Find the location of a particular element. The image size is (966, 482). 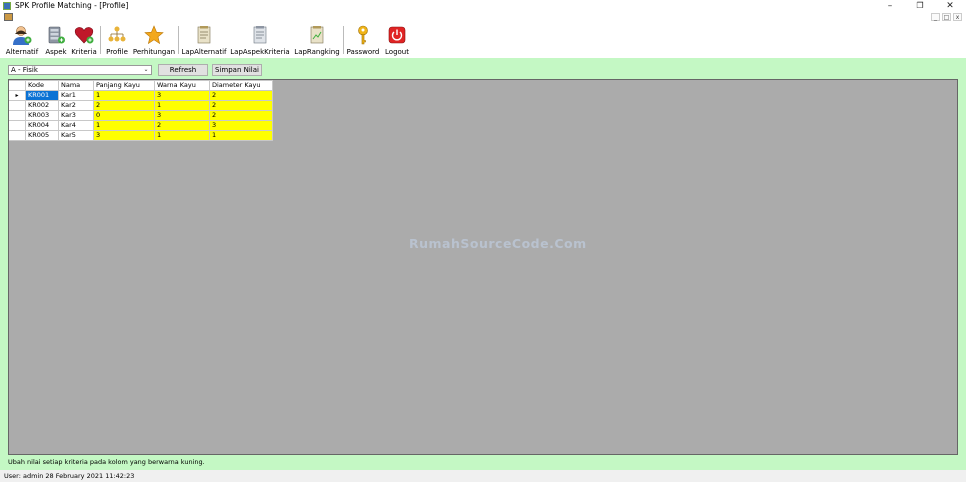

column-header: Warna Kayu is located at coordinates (182, 85).